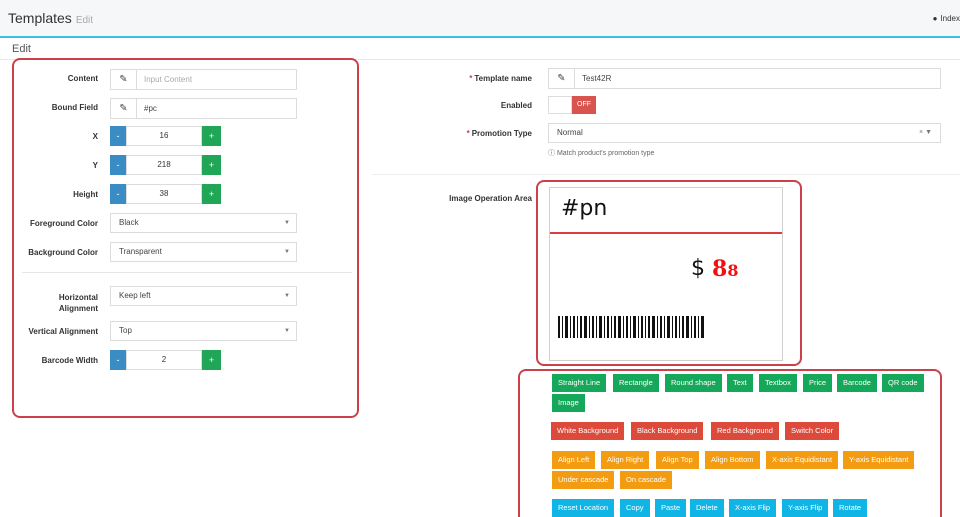 The image size is (960, 517). I want to click on breadcrumb-index-label: Index, so click(950, 18).